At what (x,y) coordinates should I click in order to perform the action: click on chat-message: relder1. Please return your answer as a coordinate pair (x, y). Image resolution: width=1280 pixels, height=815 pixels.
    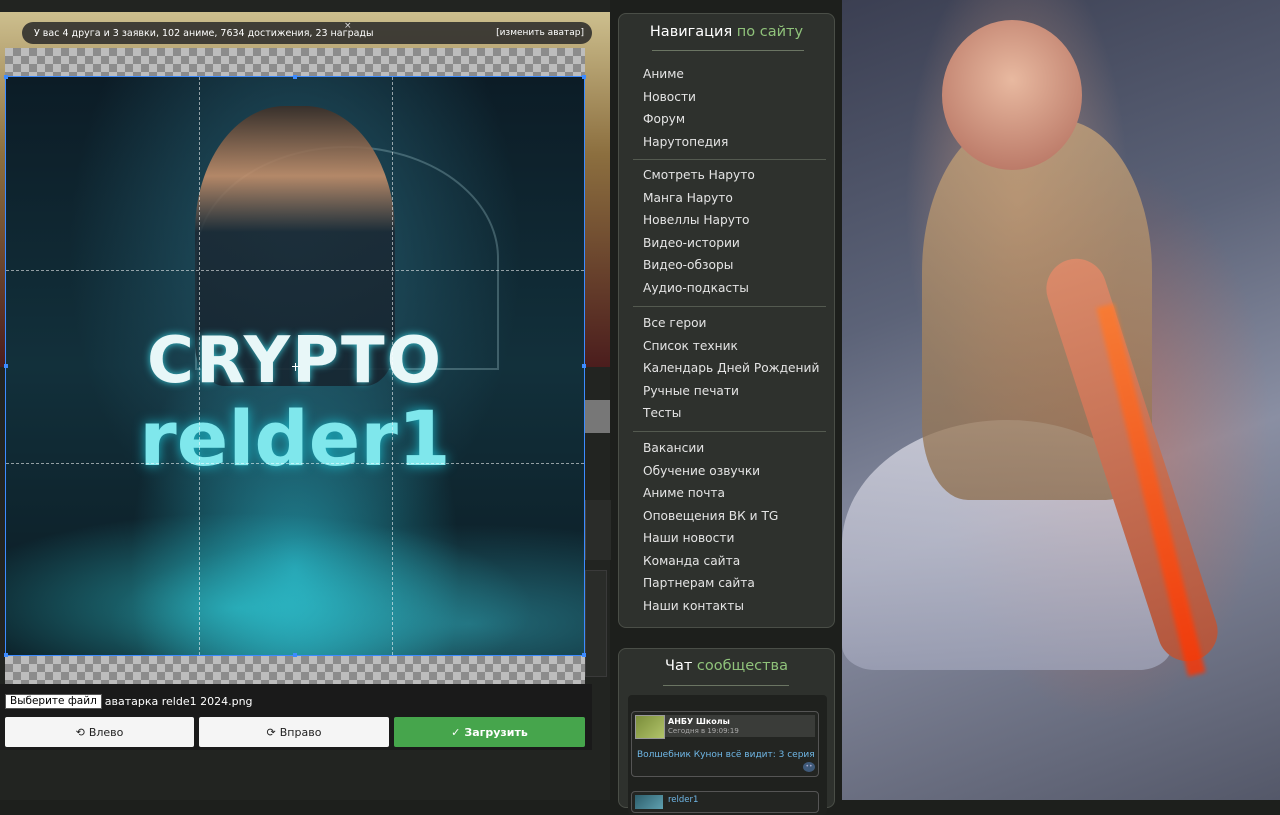
    Looking at the image, I should click on (725, 802).